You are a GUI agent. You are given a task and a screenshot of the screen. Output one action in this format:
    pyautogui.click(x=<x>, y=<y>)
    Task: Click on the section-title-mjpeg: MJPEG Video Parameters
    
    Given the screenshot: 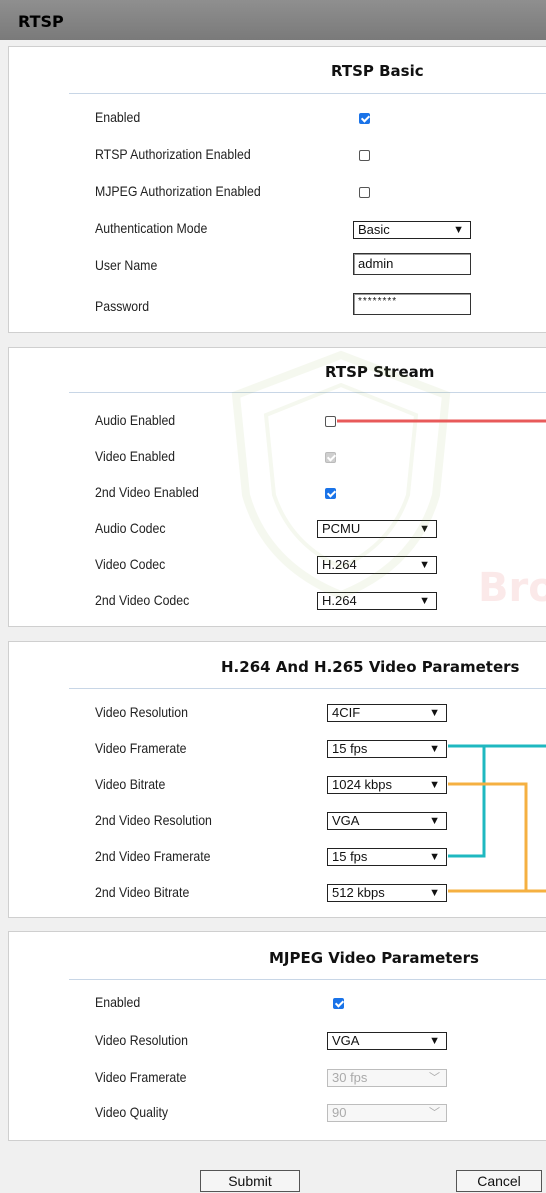 What is the action you would take?
    pyautogui.click(x=374, y=958)
    